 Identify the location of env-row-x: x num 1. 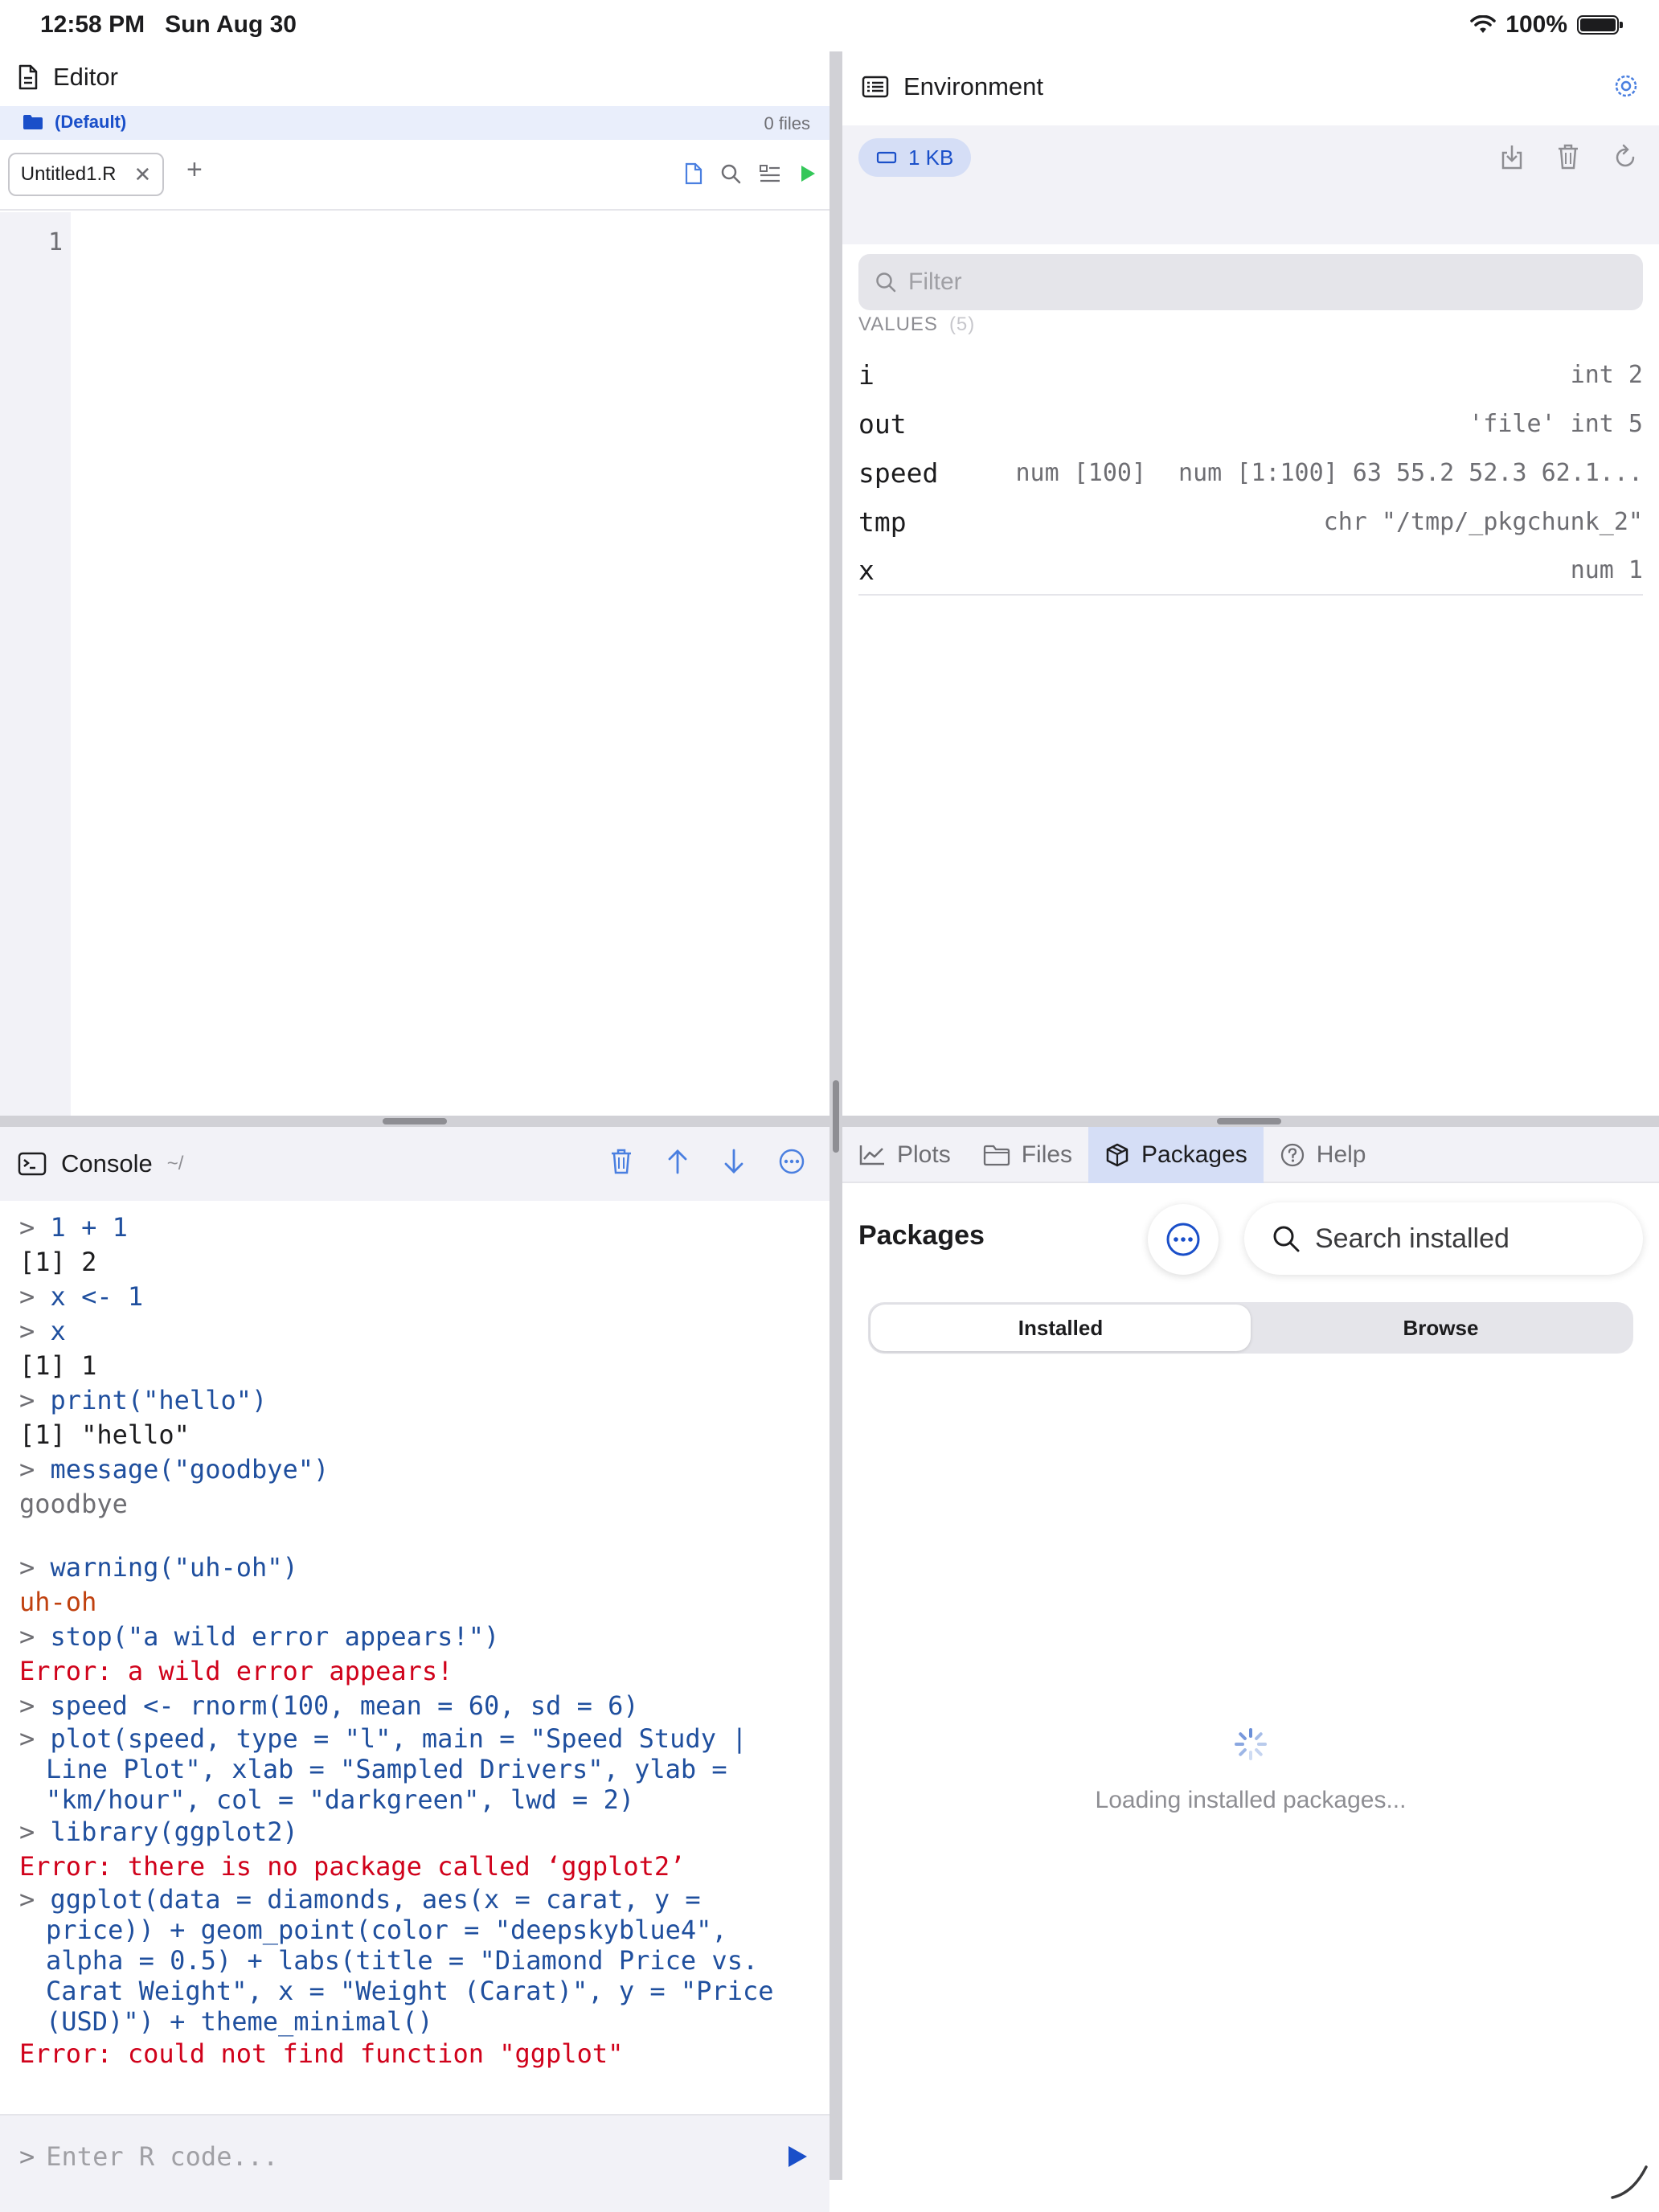
(1250, 571).